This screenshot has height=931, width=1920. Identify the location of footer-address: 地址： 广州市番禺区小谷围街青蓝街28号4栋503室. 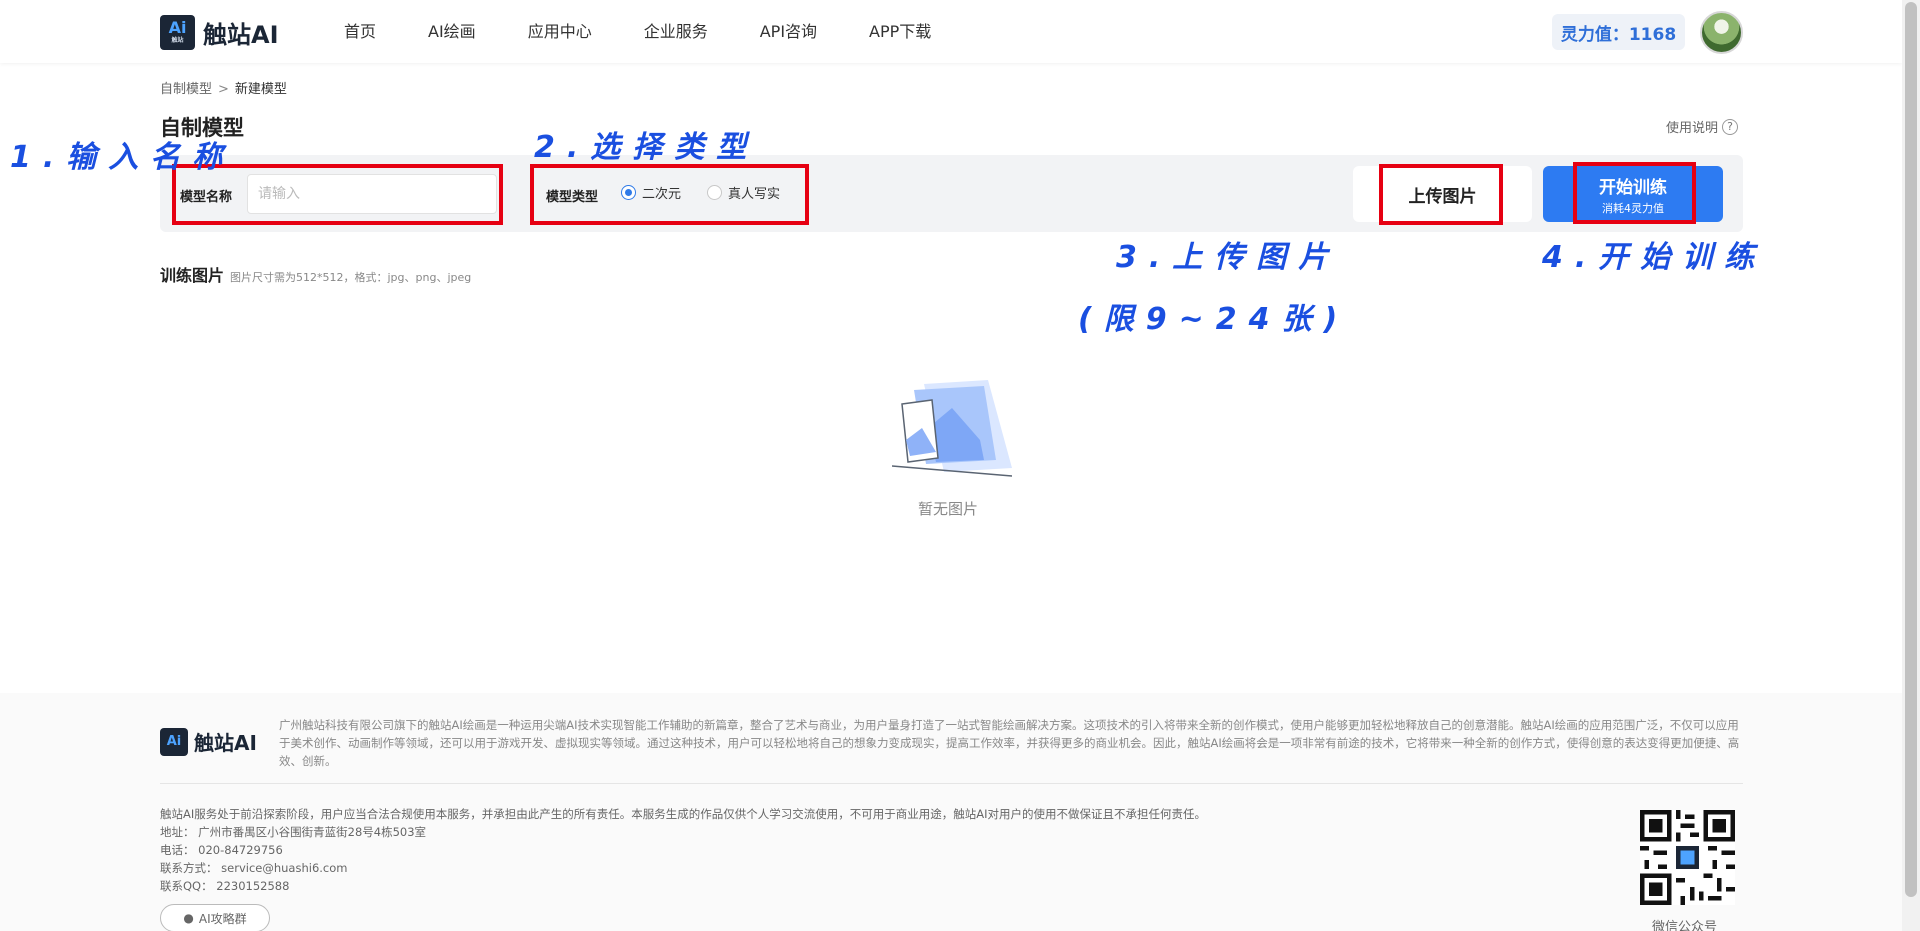
(293, 832).